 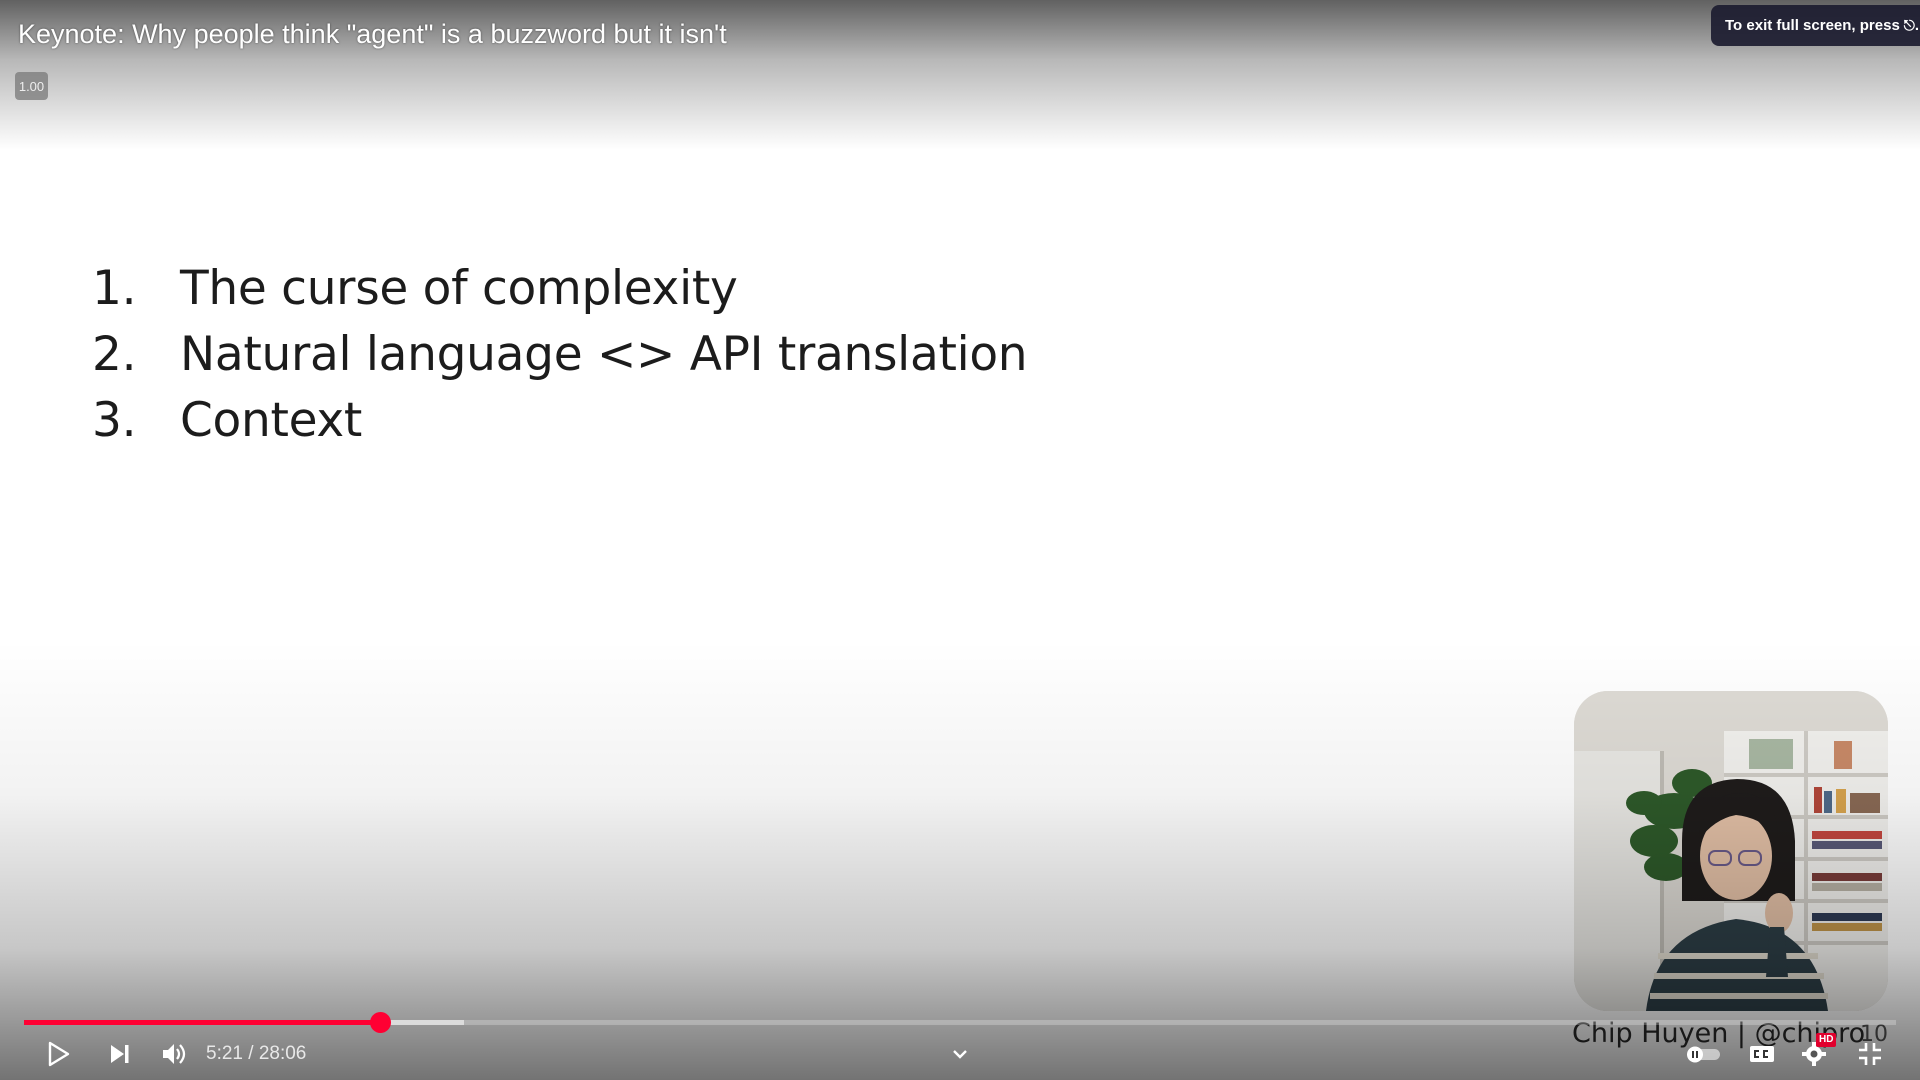 I want to click on agenda-item: 1. The curse of complexity, so click(x=559, y=289).